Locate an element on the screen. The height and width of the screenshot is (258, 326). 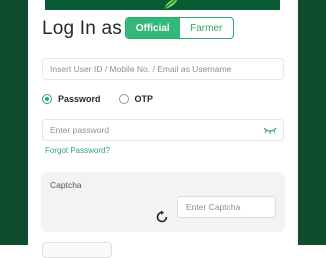
captcha-placeholder: Enter Captcha is located at coordinates (213, 207).